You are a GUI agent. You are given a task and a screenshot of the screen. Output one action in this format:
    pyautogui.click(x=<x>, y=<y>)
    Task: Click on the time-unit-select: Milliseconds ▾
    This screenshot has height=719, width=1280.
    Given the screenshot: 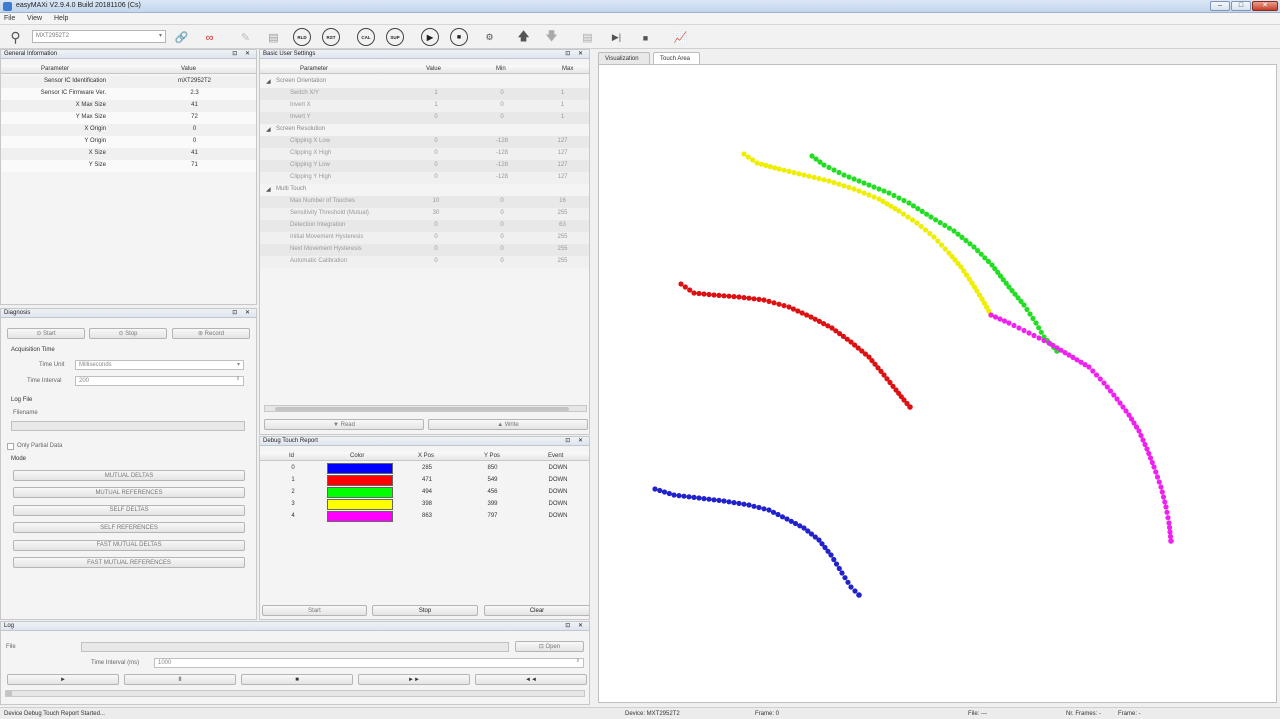 What is the action you would take?
    pyautogui.click(x=159, y=365)
    